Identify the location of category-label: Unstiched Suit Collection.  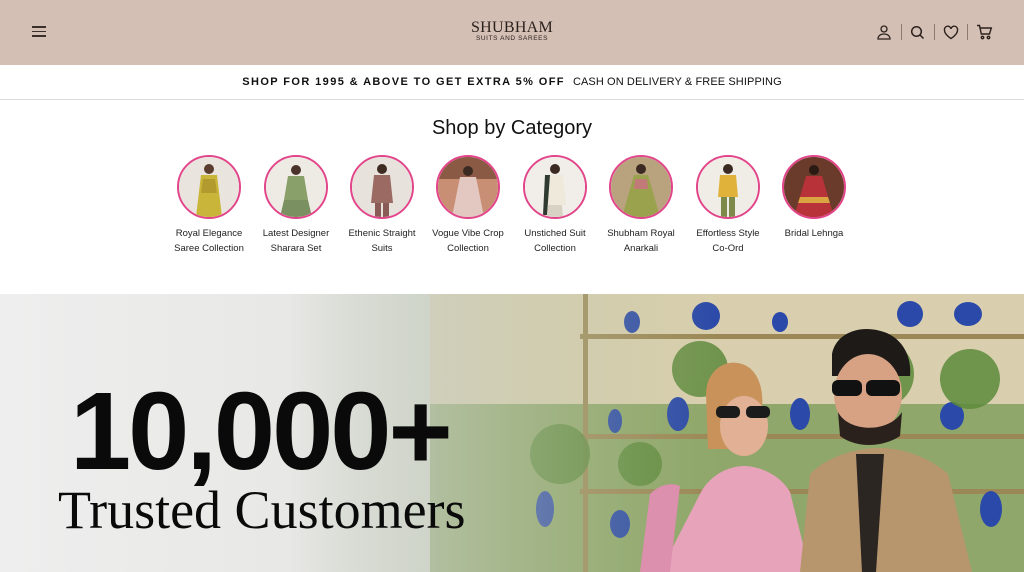
(555, 241).